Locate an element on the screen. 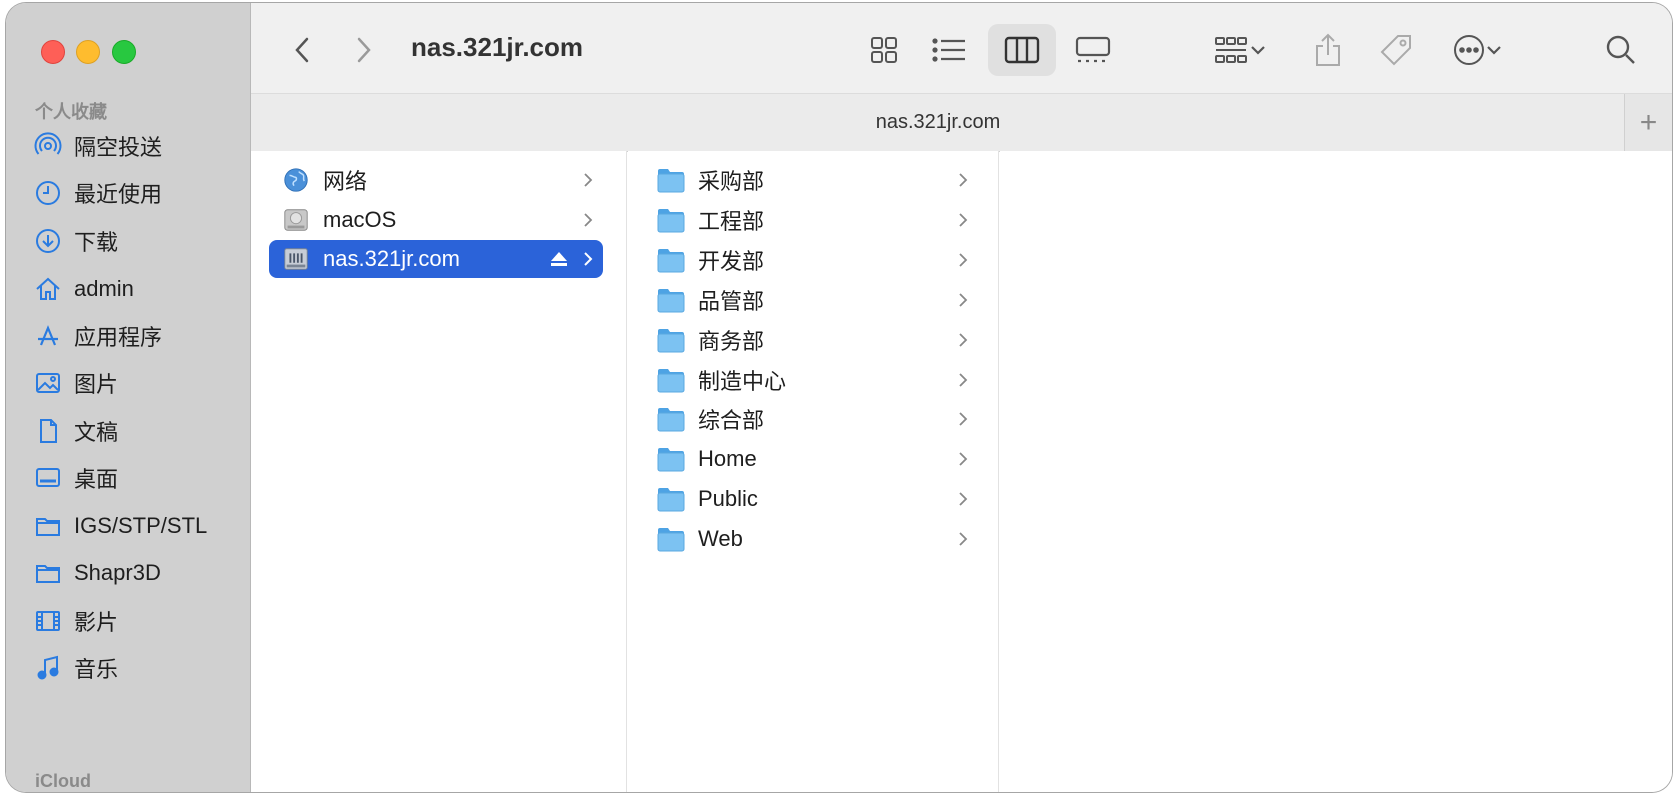 The image size is (1680, 799). icon-view-button is located at coordinates (884, 50).